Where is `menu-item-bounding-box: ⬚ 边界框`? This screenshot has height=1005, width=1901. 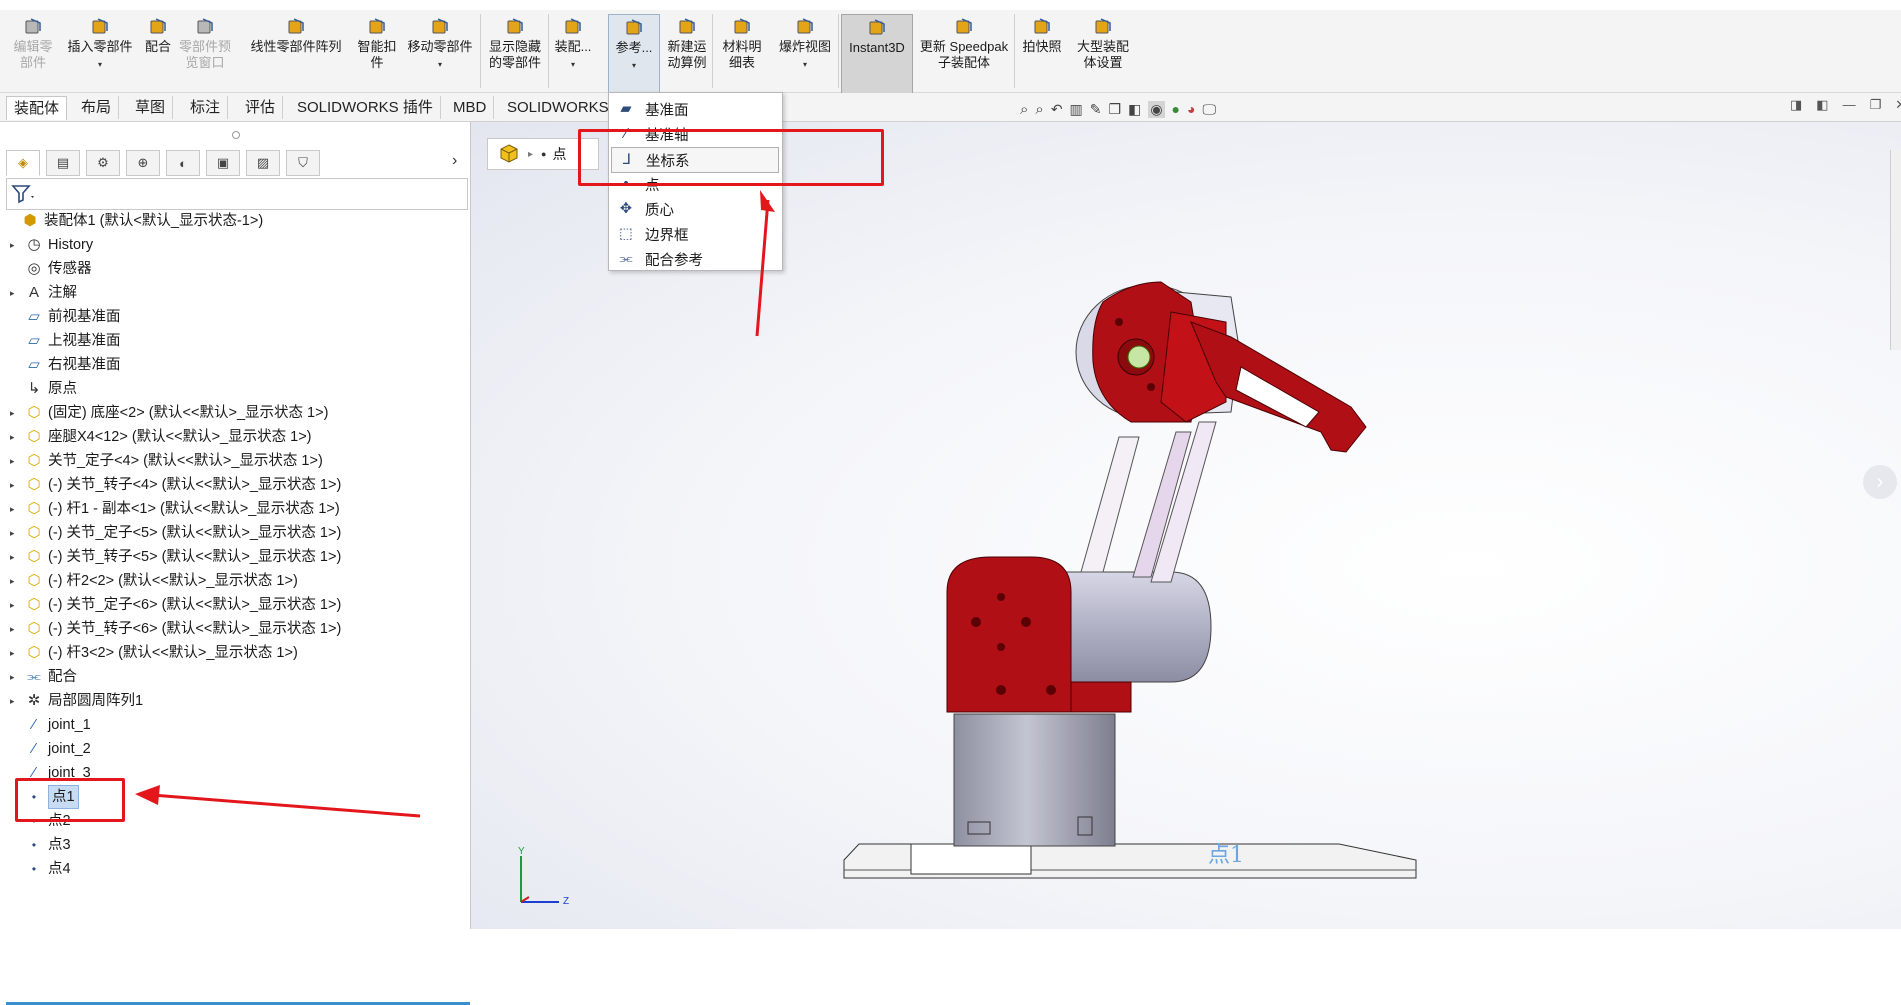
menu-item-bounding-box: ⬚ 边界框 is located at coordinates (695, 234).